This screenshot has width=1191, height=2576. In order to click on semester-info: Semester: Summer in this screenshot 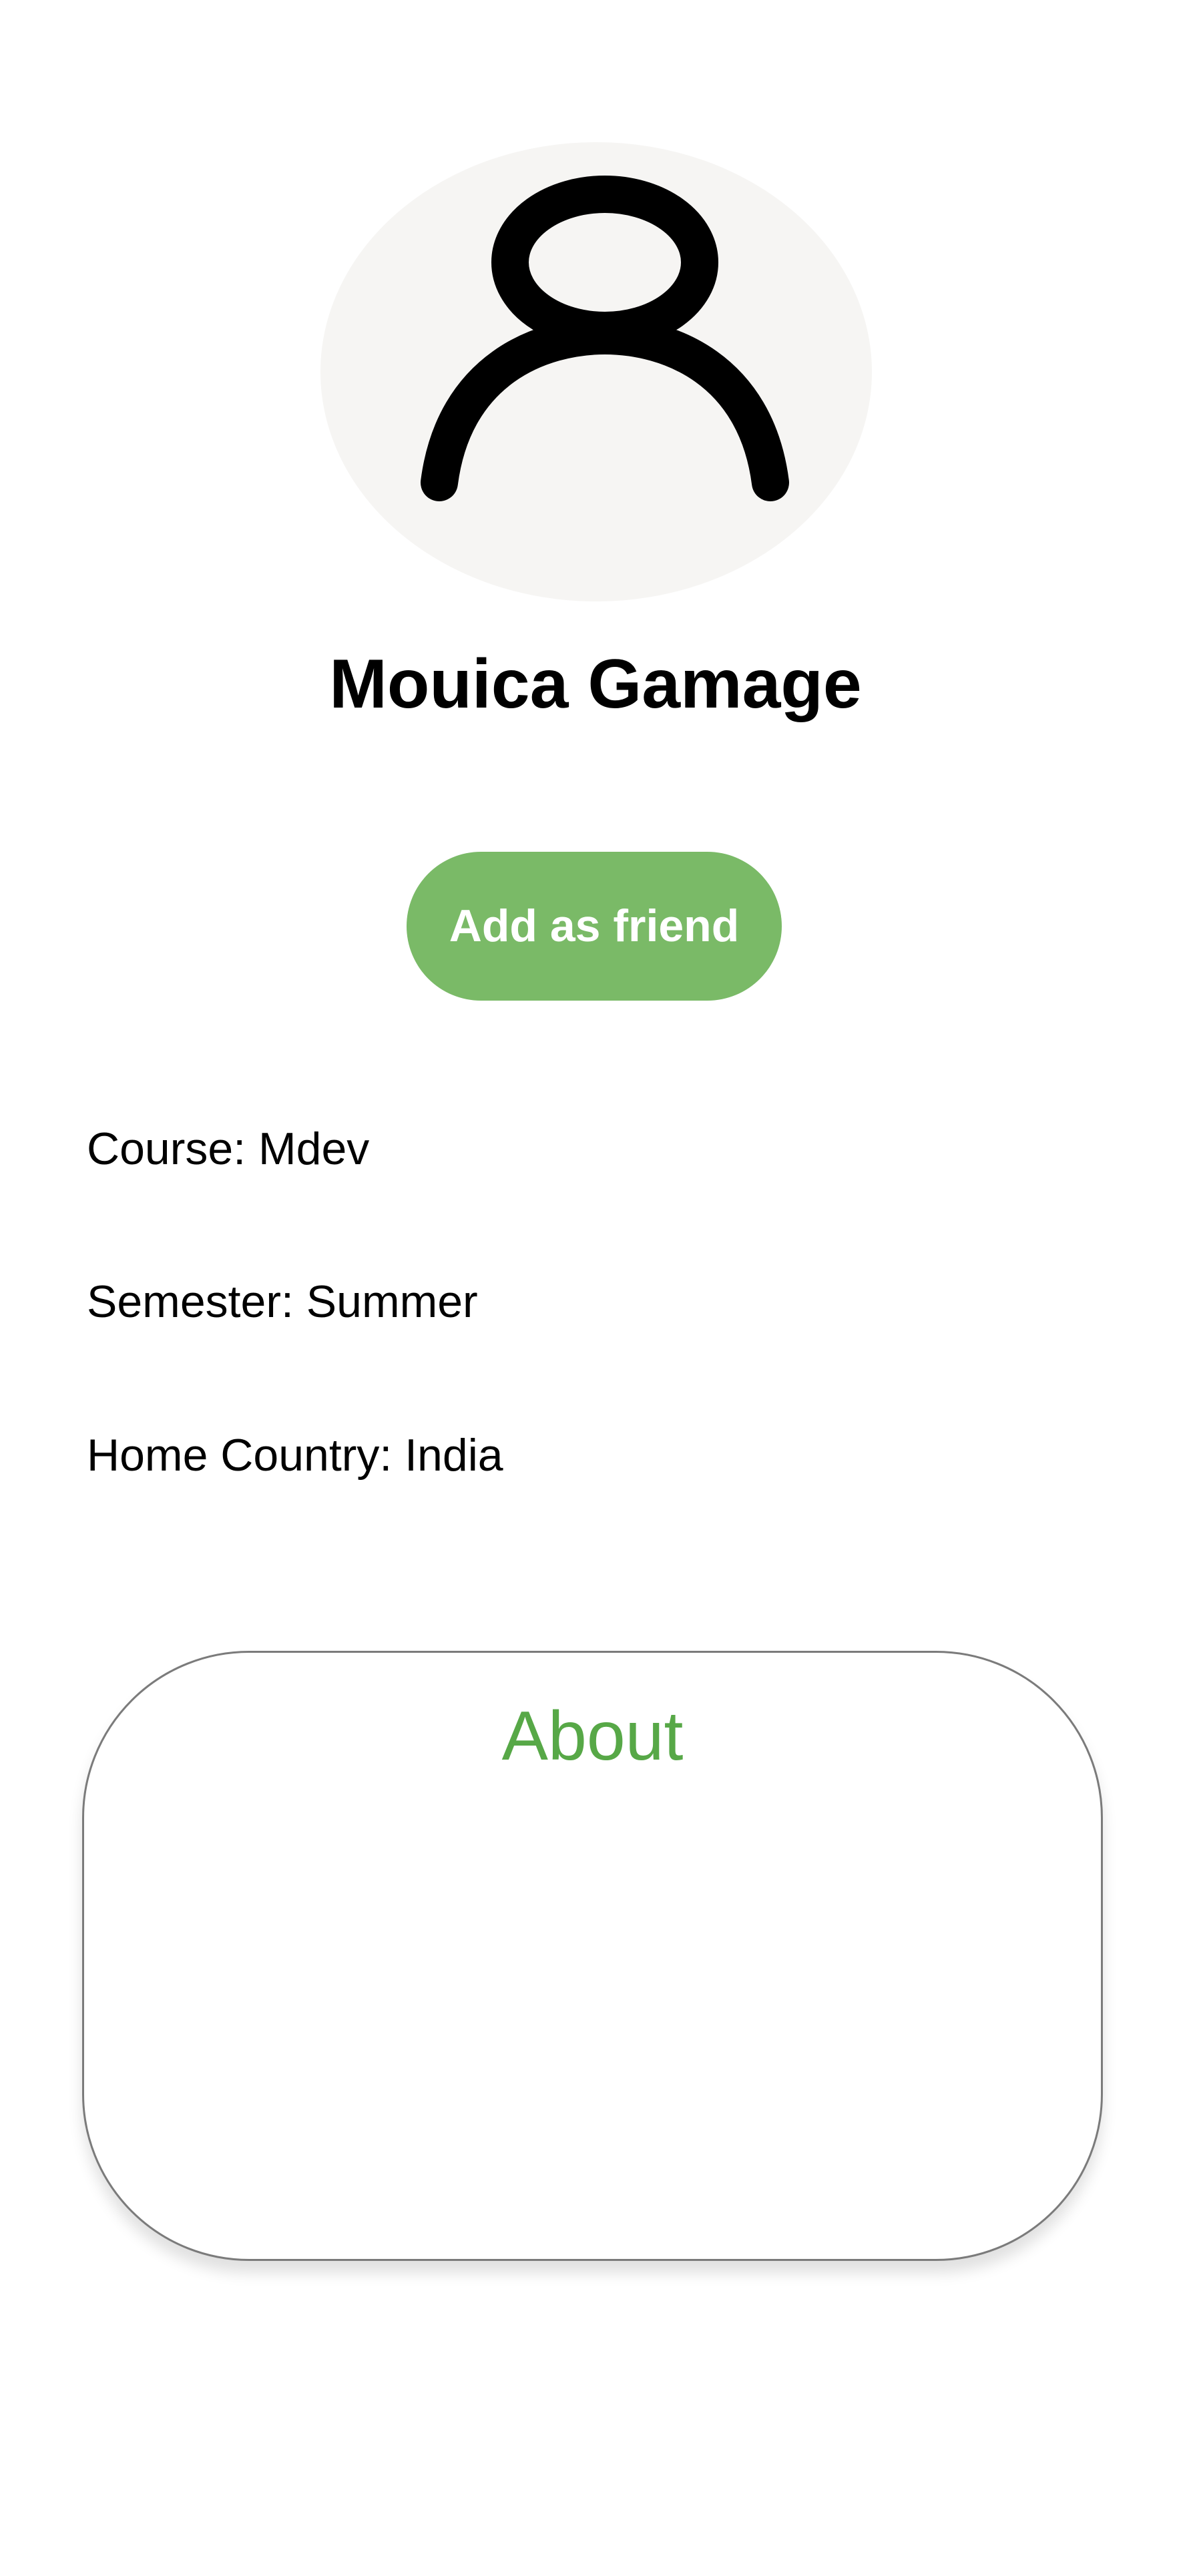, I will do `click(282, 1301)`.